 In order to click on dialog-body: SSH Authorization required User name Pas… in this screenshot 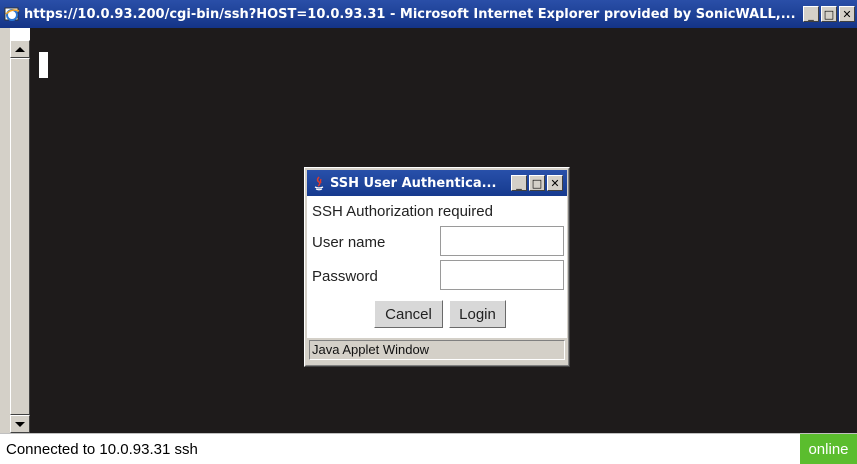, I will do `click(437, 267)`.